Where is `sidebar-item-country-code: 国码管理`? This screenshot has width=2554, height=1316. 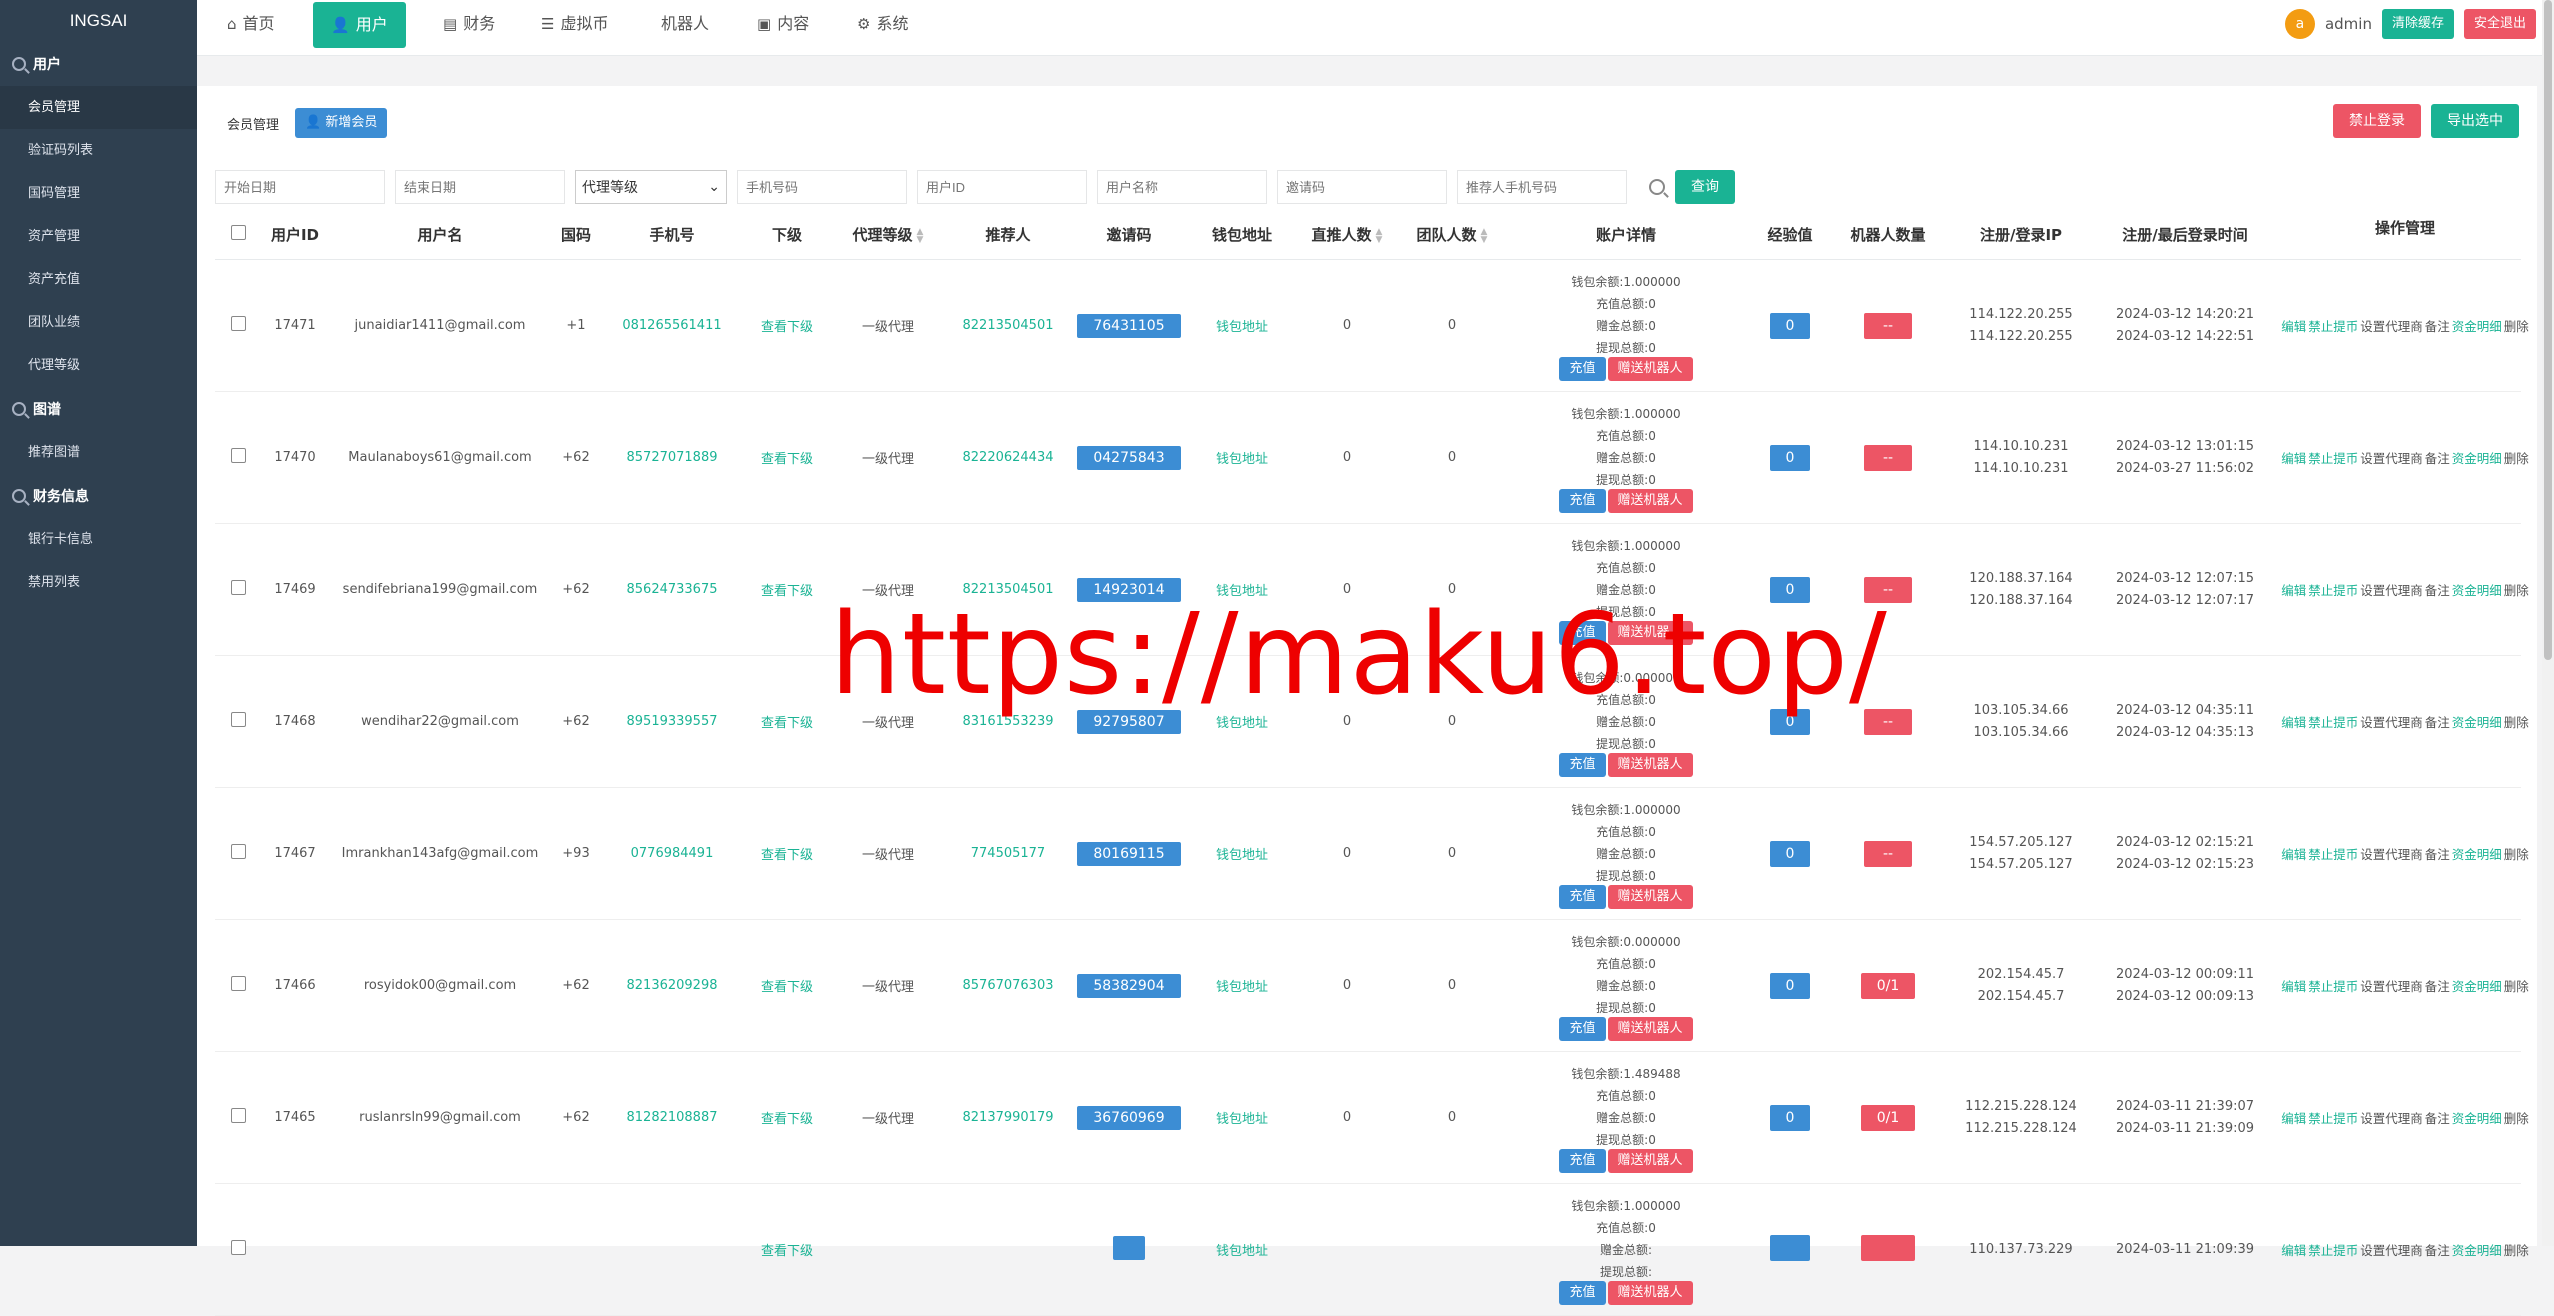 sidebar-item-country-code: 国码管理 is located at coordinates (98, 193).